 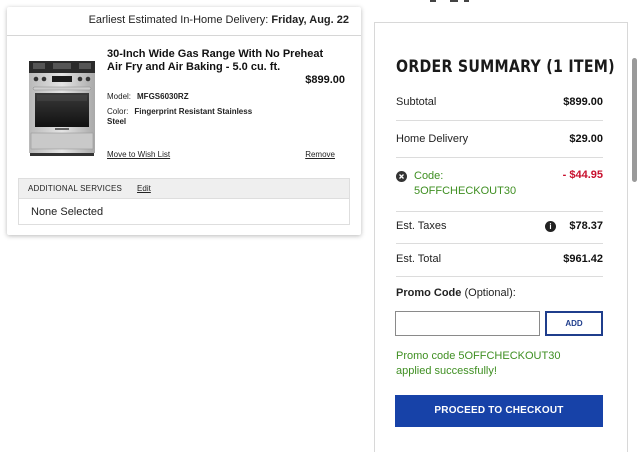 I want to click on taxes-row: Est. Taxes i $78.37, so click(x=499, y=226).